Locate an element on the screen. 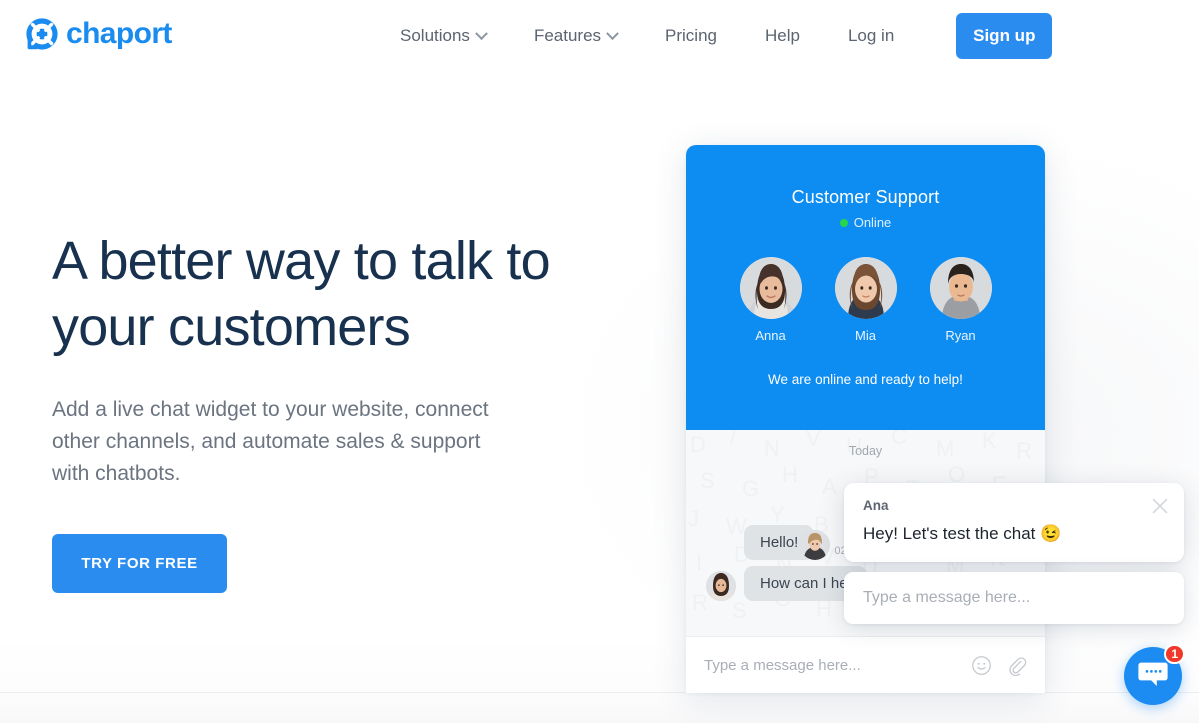 This screenshot has height=723, width=1199. chat-bubble-icon is located at coordinates (1153, 676).